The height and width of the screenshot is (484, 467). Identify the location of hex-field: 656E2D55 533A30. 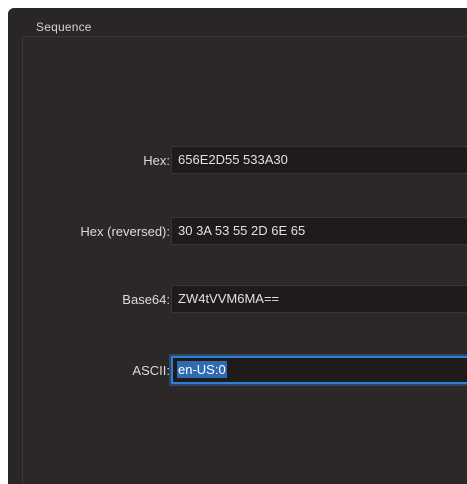
(319, 160).